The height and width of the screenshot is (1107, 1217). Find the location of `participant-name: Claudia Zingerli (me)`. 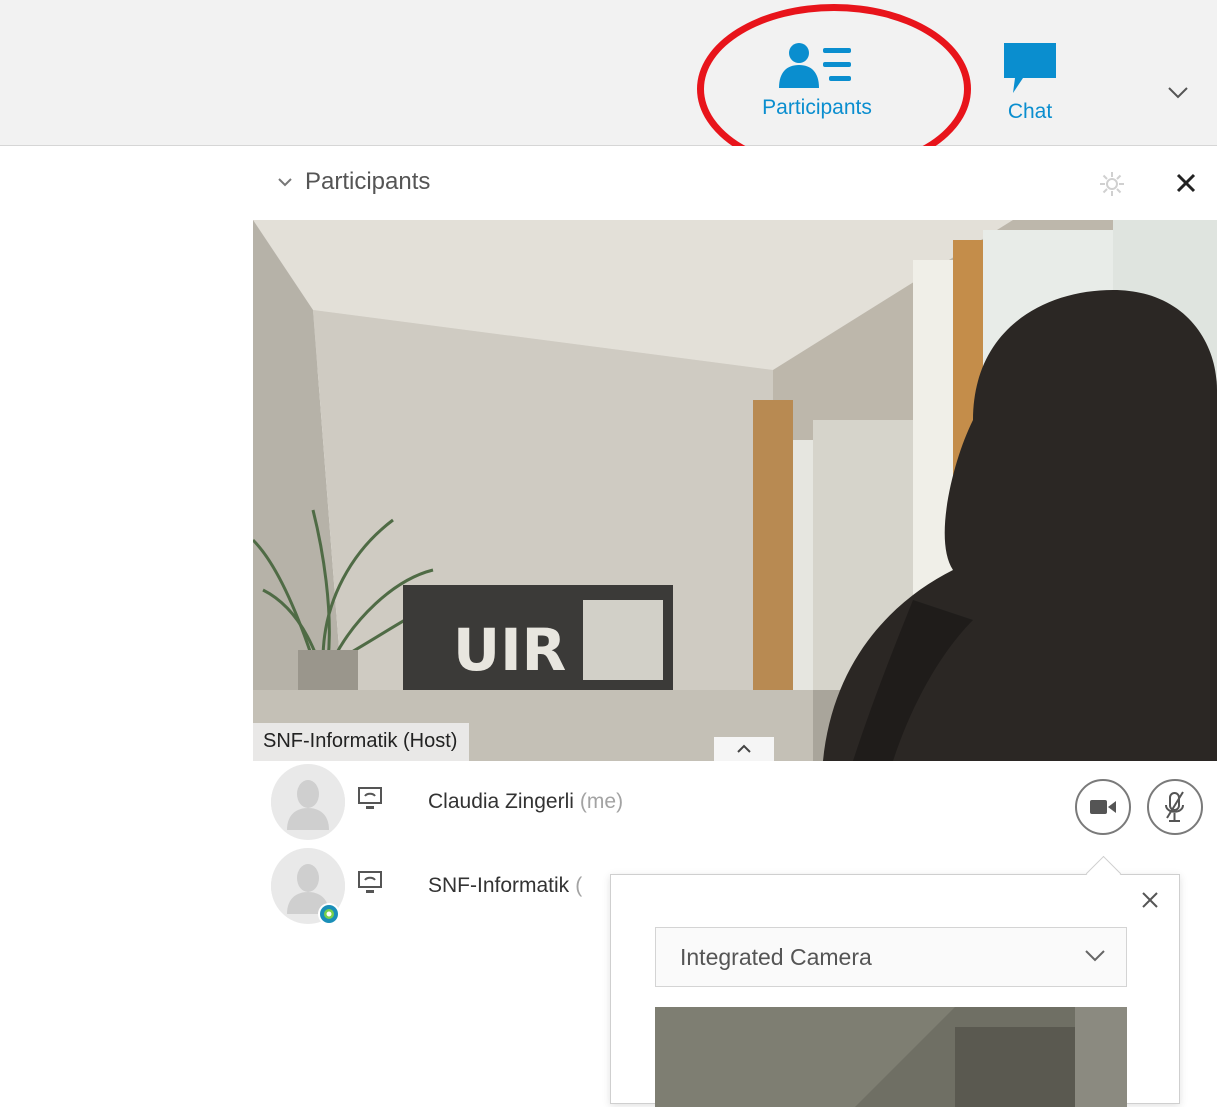

participant-name: Claudia Zingerli (me) is located at coordinates (526, 801).